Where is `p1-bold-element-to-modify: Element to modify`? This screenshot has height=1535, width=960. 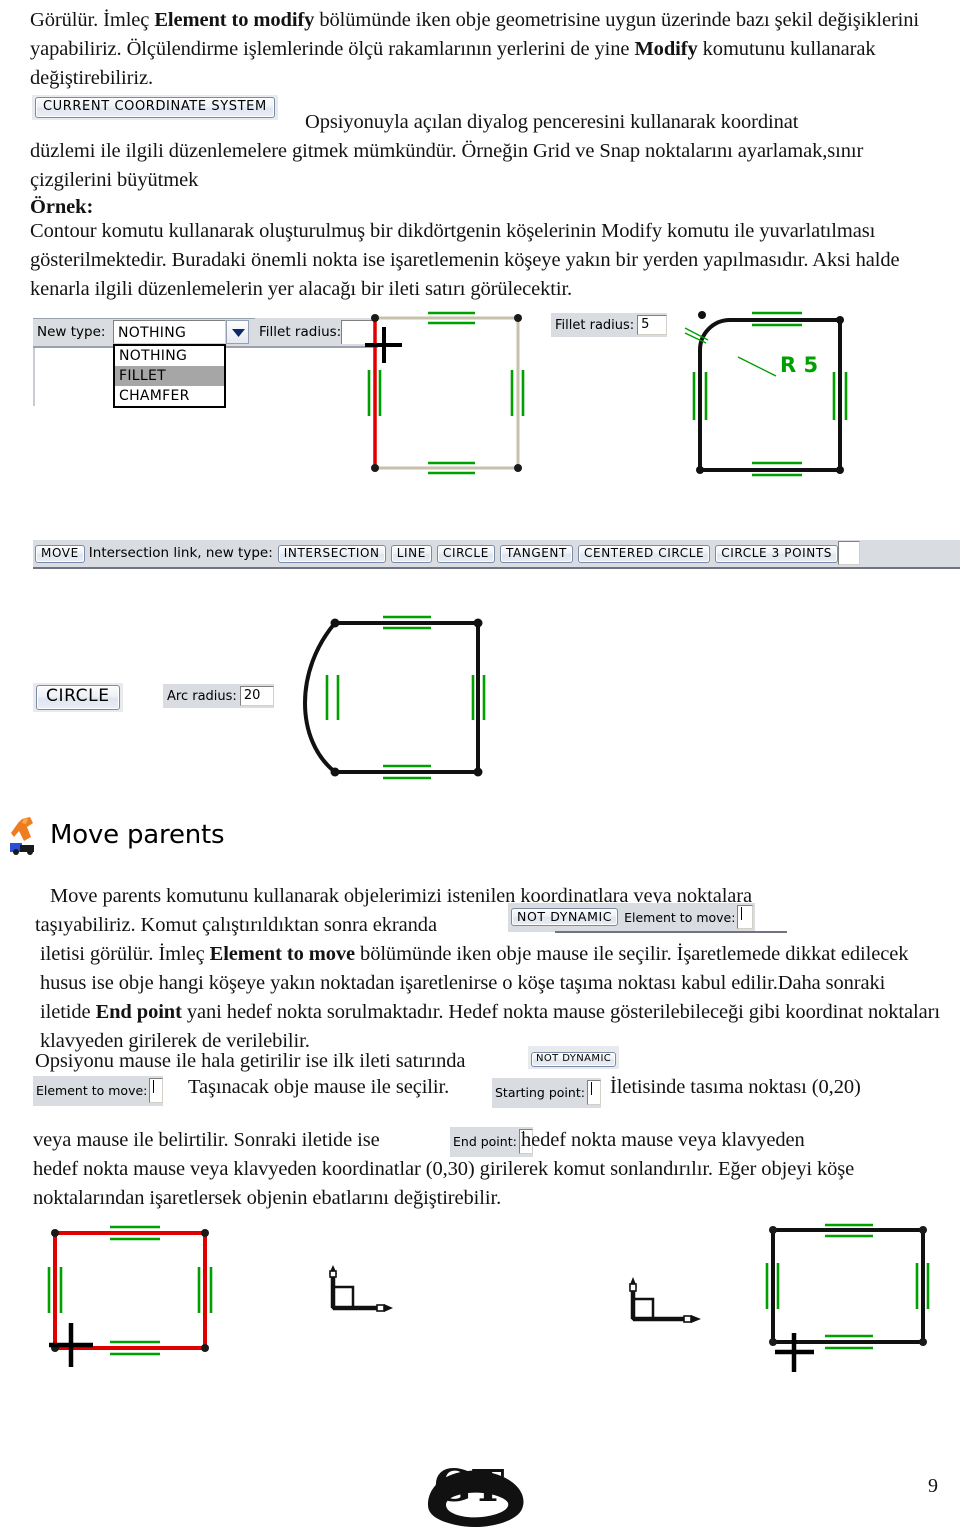
p1-bold-element-to-modify: Element to modify is located at coordinates (234, 20).